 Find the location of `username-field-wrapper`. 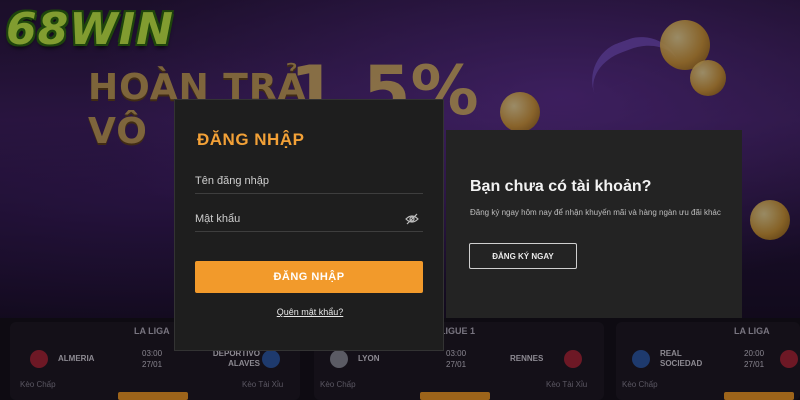

username-field-wrapper is located at coordinates (309, 181).